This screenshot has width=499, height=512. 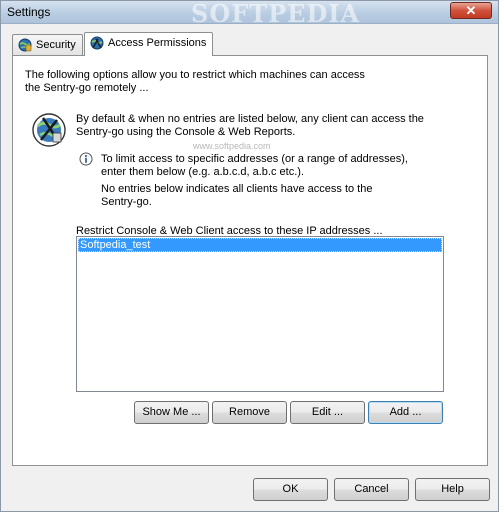 I want to click on title-bar: Settings SOFTPEDIA ✕, so click(x=249, y=14).